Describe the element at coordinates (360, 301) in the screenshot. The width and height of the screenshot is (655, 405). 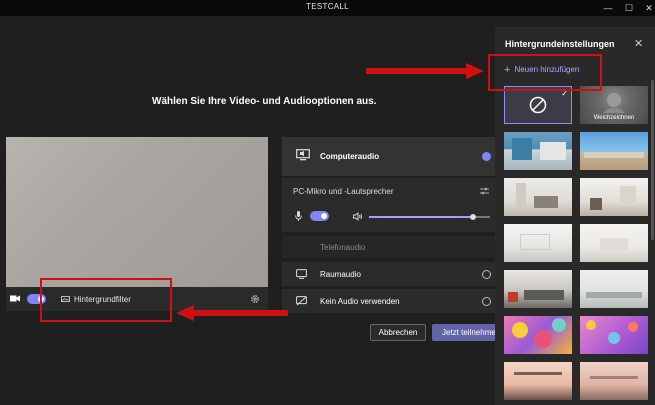
I see `audio-option-label: Kein Audio verwenden` at that location.